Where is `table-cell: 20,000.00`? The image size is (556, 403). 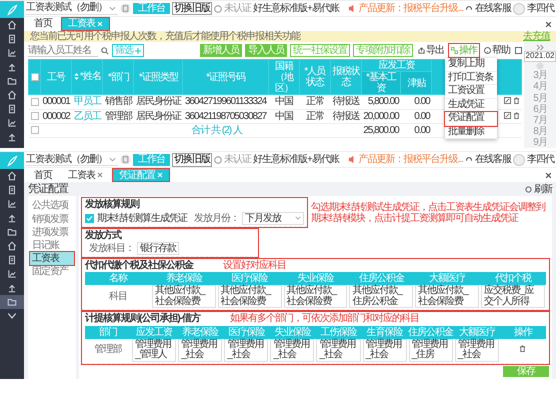 table-cell: 20,000.00 is located at coordinates (381, 116).